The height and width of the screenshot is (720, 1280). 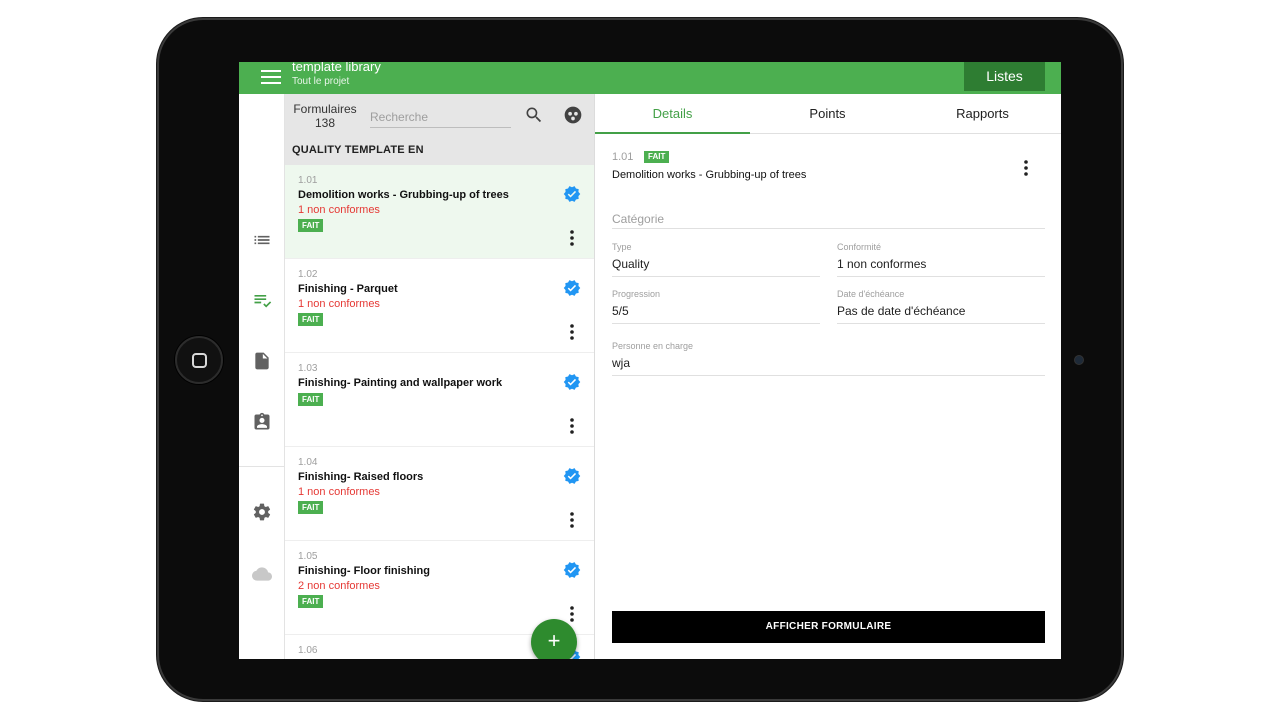 I want to click on personne-field: Personne en charge wja, so click(x=828, y=358).